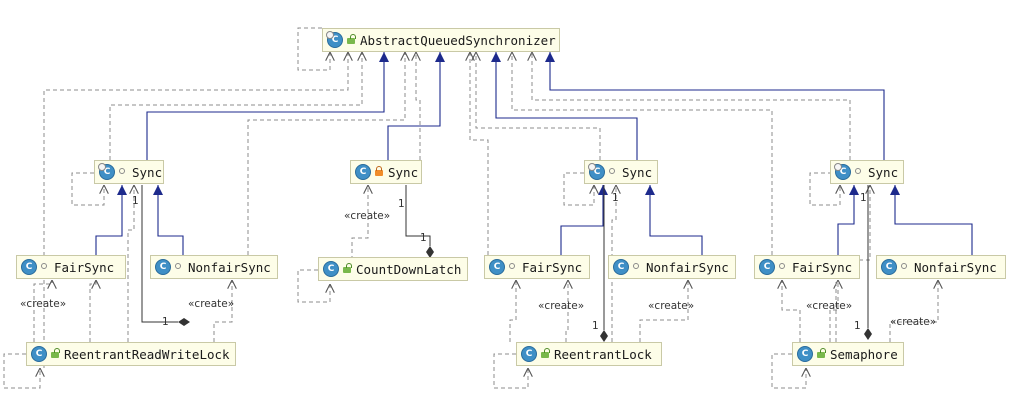 The image size is (1030, 404). I want to click on create-rrwl-sync, so click(130, 263).